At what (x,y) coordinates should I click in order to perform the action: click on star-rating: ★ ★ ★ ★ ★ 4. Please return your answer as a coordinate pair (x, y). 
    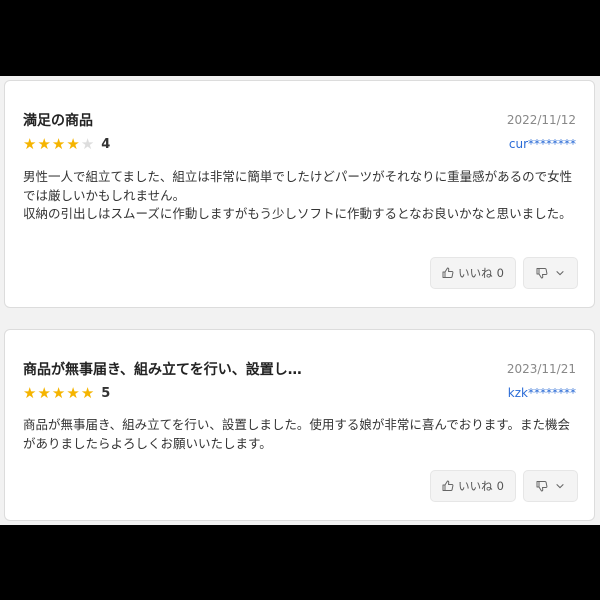
    Looking at the image, I should click on (67, 144).